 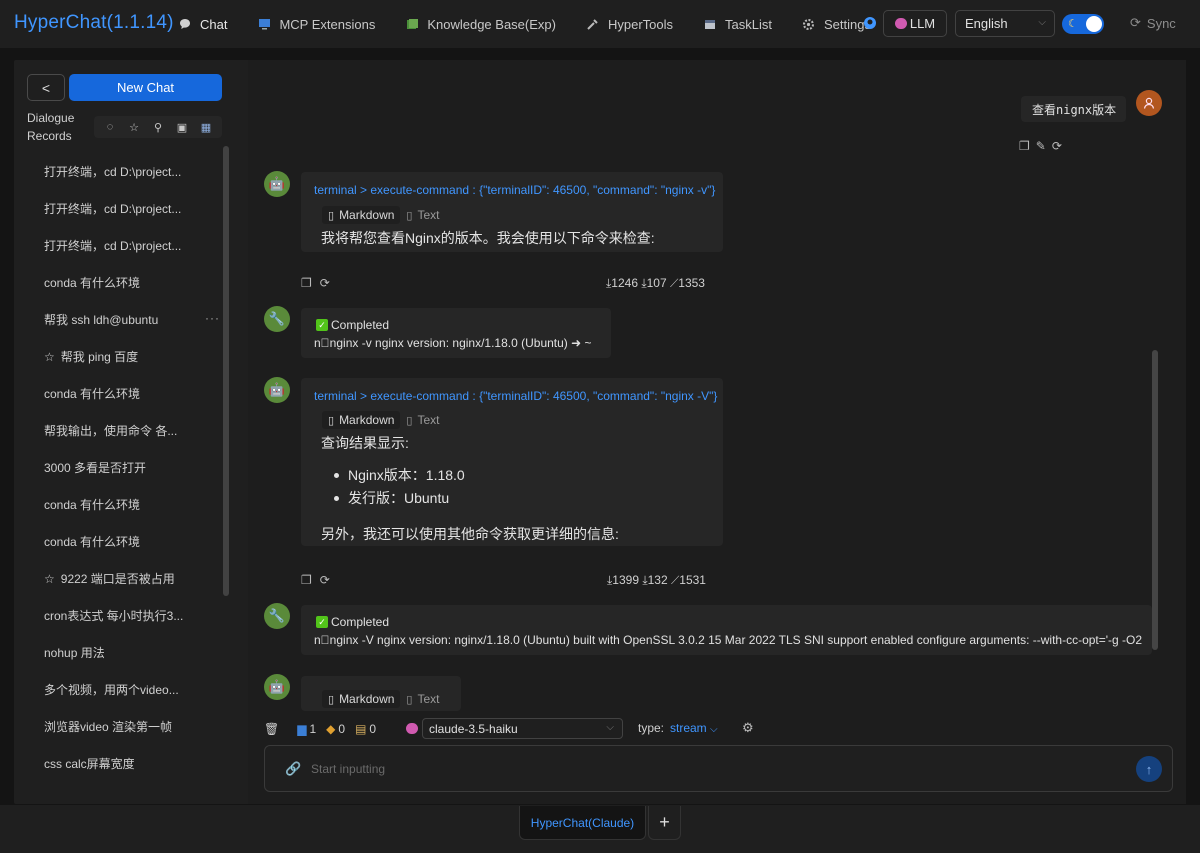 I want to click on nav-knowledge-base: Knowledge Base(Exp), so click(x=480, y=24).